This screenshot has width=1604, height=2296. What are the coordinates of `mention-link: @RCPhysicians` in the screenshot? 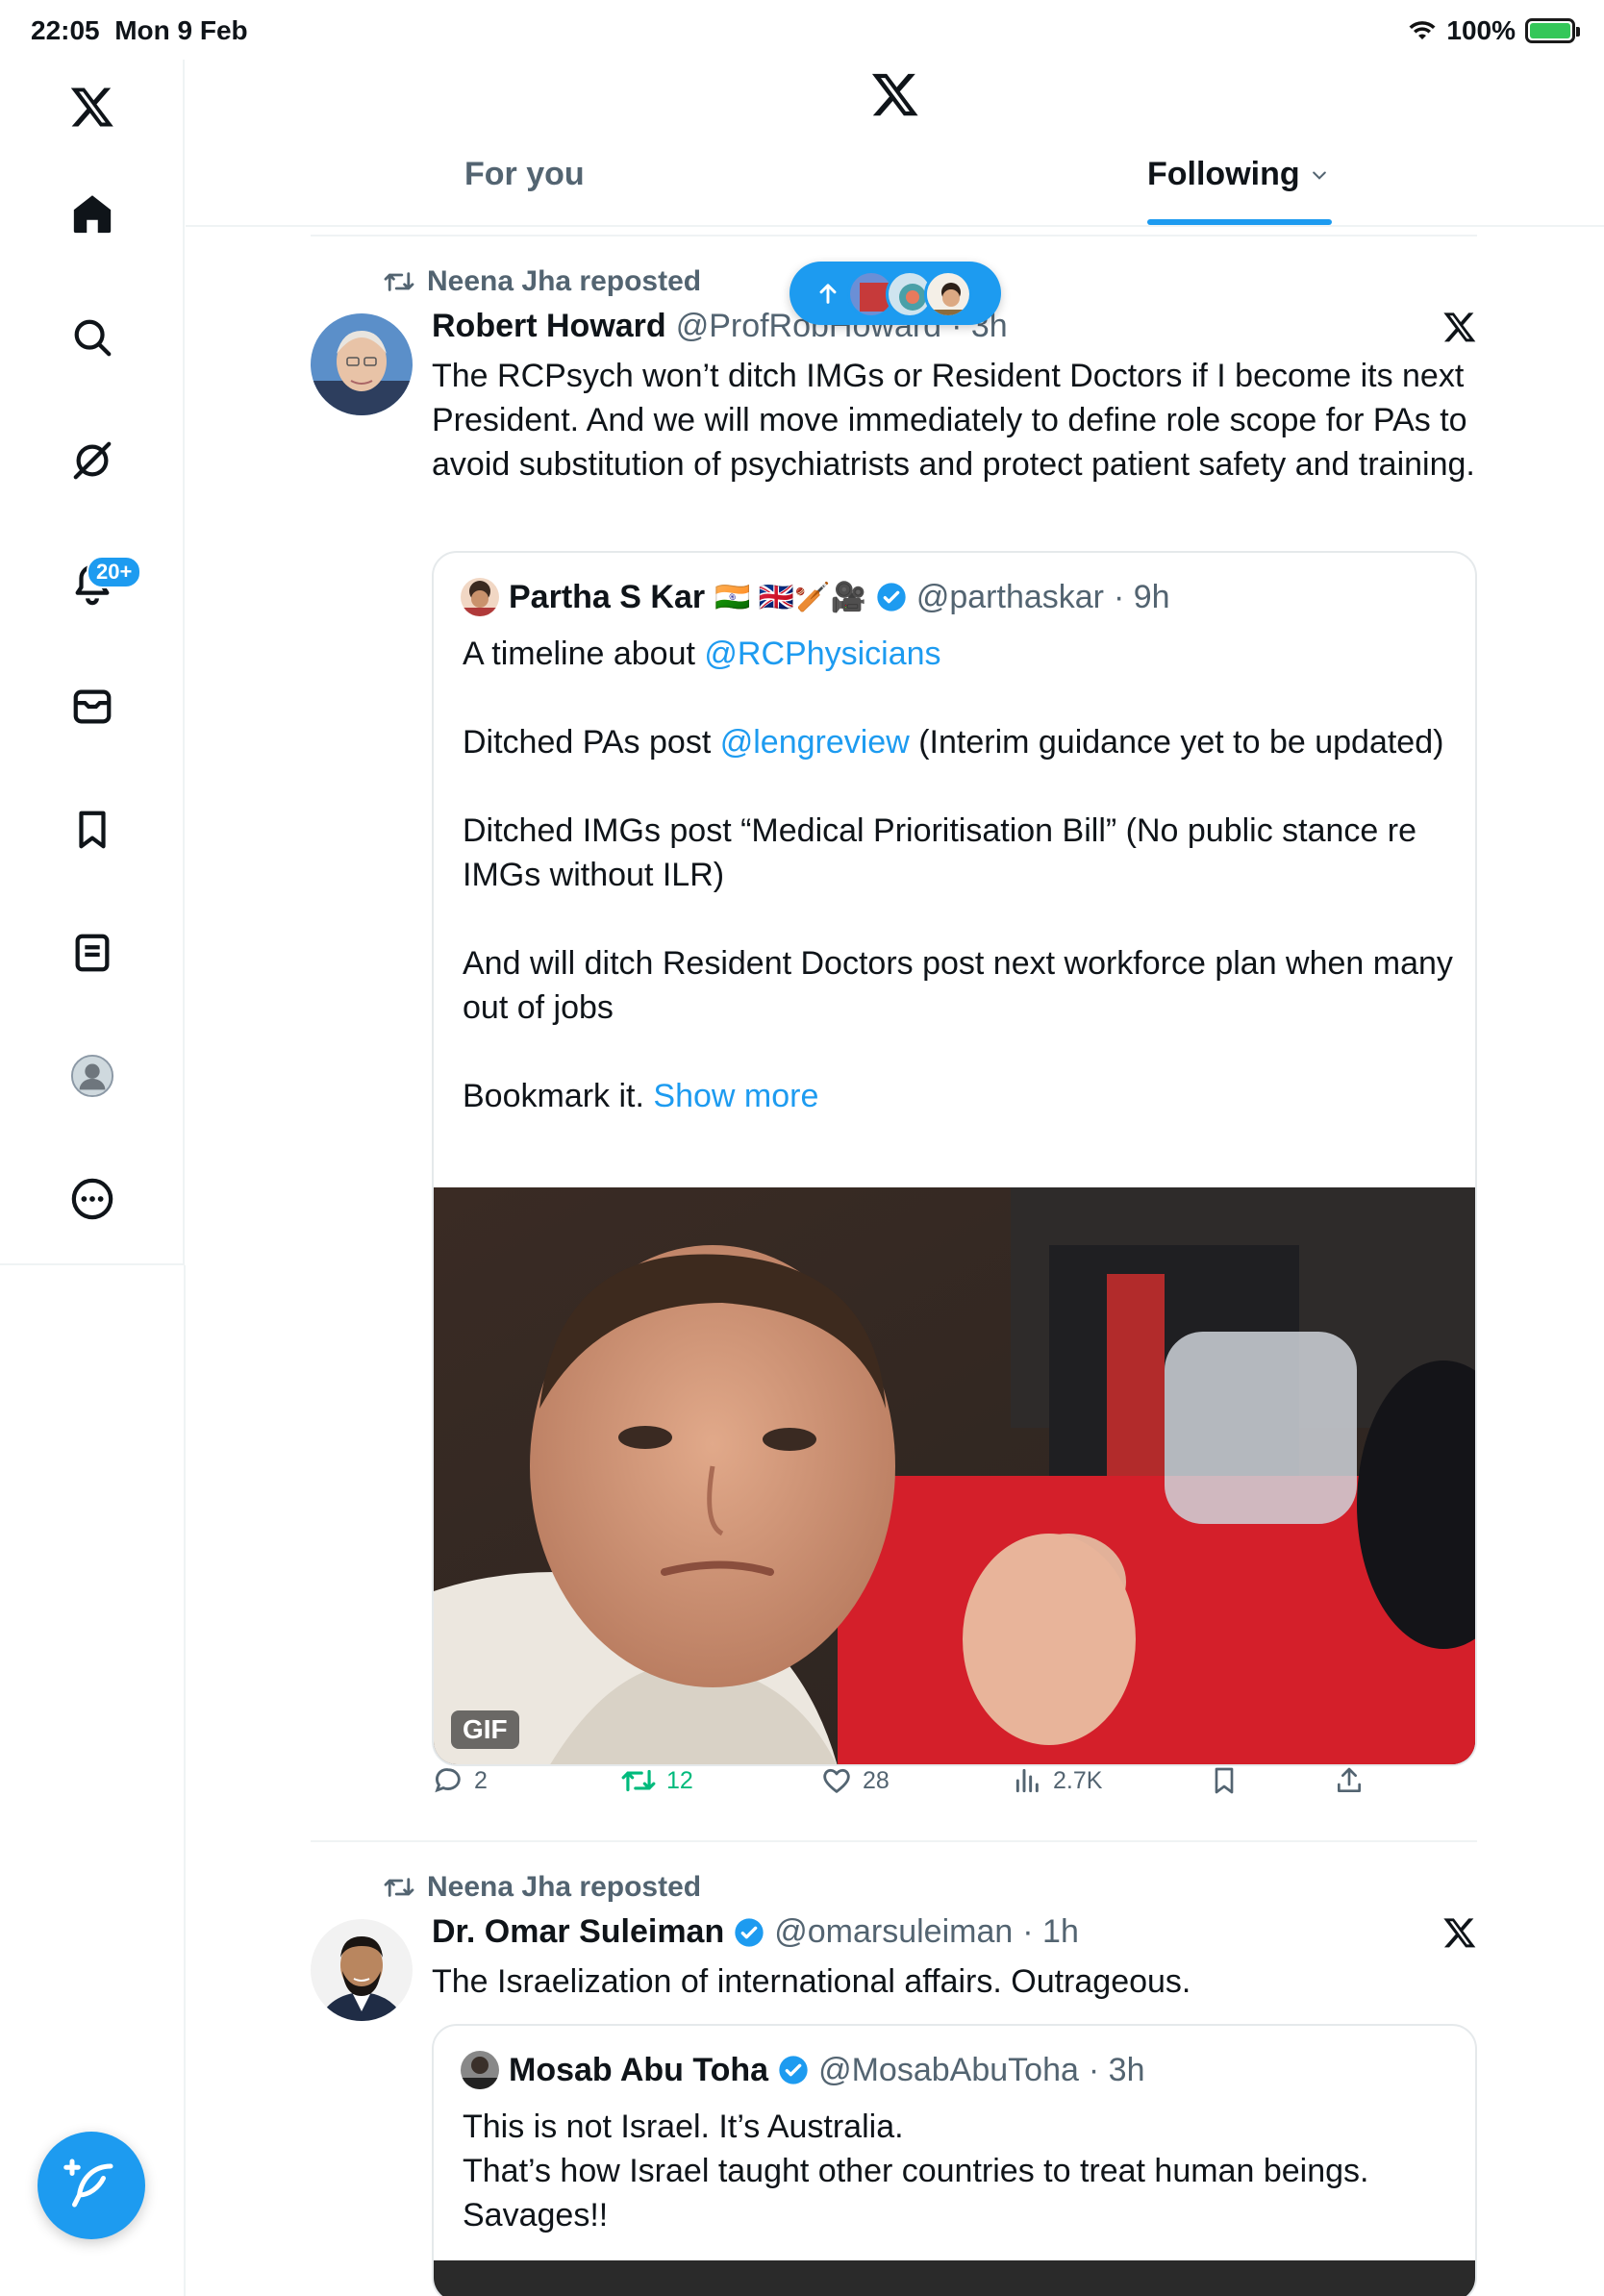 It's located at (822, 654).